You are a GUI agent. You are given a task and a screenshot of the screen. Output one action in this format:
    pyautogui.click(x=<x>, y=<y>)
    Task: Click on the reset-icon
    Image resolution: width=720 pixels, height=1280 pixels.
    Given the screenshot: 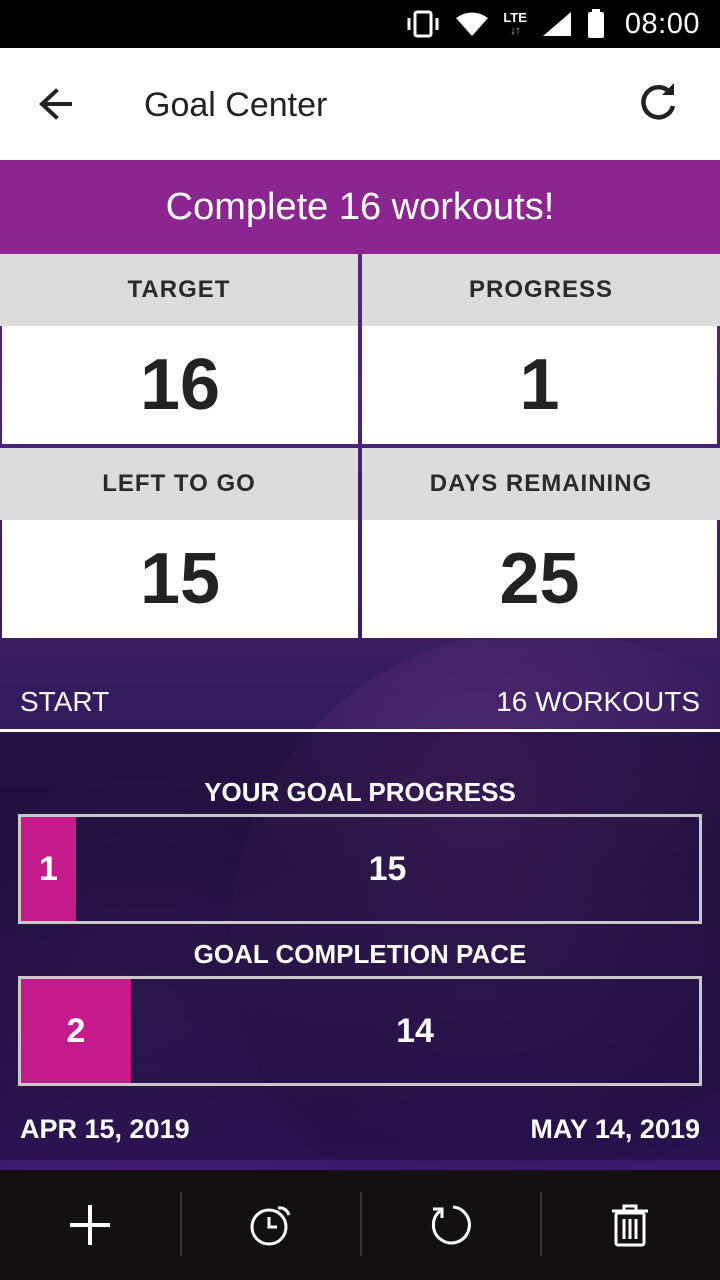 What is the action you would take?
    pyautogui.click(x=451, y=1225)
    